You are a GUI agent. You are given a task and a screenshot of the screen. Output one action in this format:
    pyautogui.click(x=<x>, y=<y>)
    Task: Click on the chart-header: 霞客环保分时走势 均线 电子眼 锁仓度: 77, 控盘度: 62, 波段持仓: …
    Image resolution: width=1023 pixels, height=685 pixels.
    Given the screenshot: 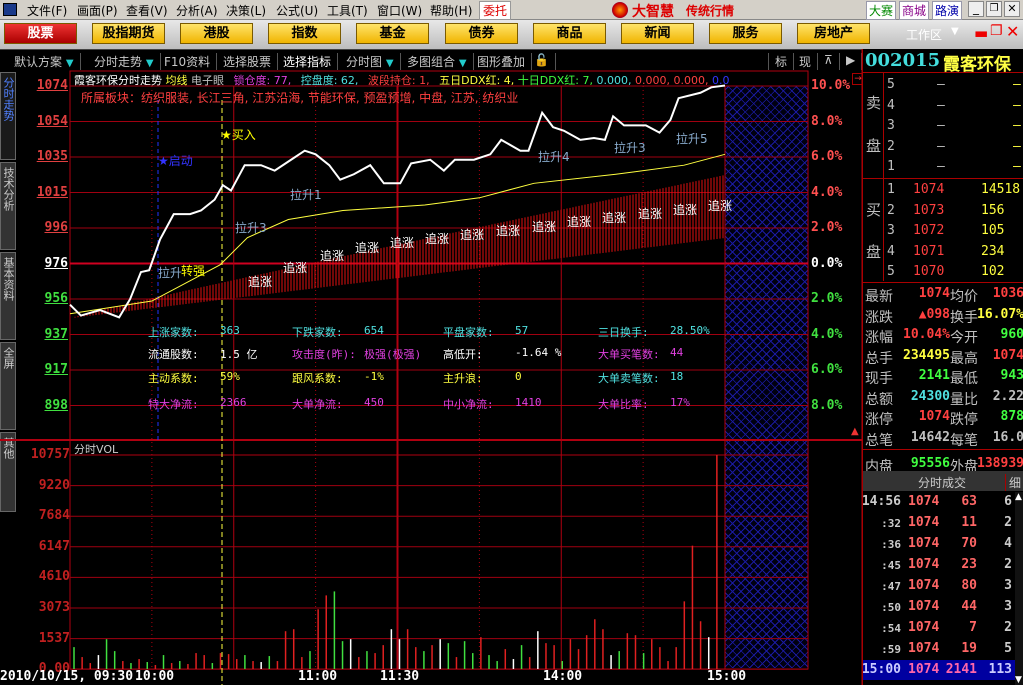 What is the action you would take?
    pyautogui.click(x=401, y=80)
    